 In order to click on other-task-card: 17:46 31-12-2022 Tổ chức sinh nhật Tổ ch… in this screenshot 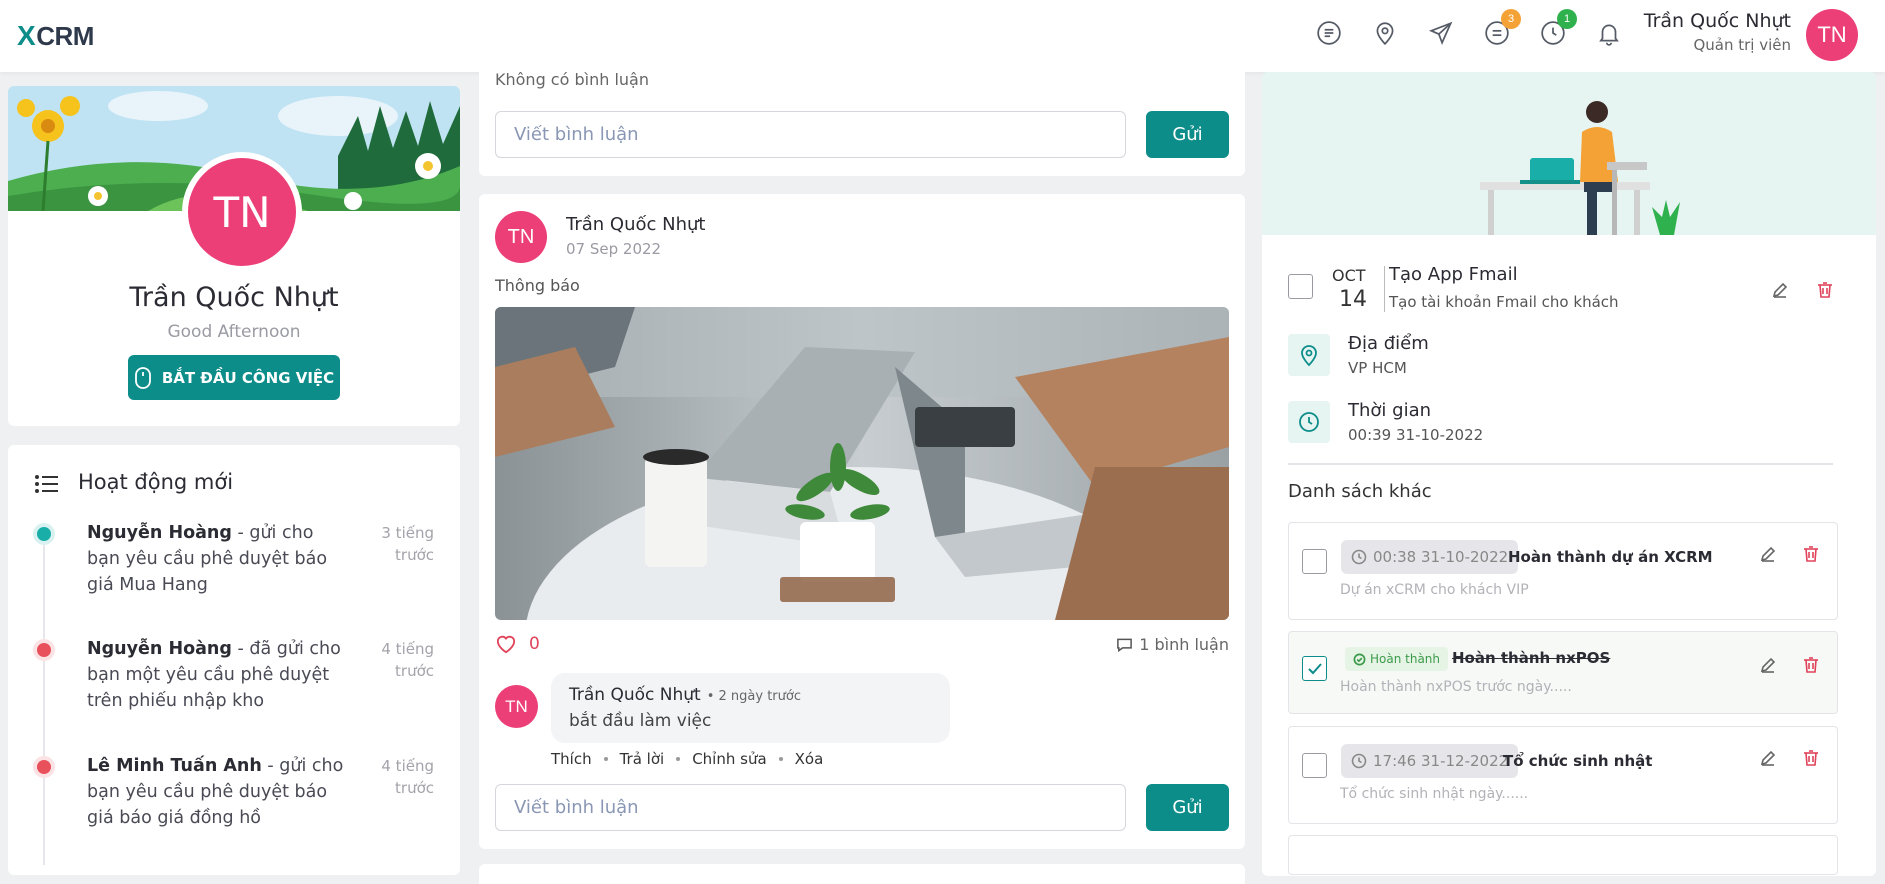, I will do `click(1563, 775)`.